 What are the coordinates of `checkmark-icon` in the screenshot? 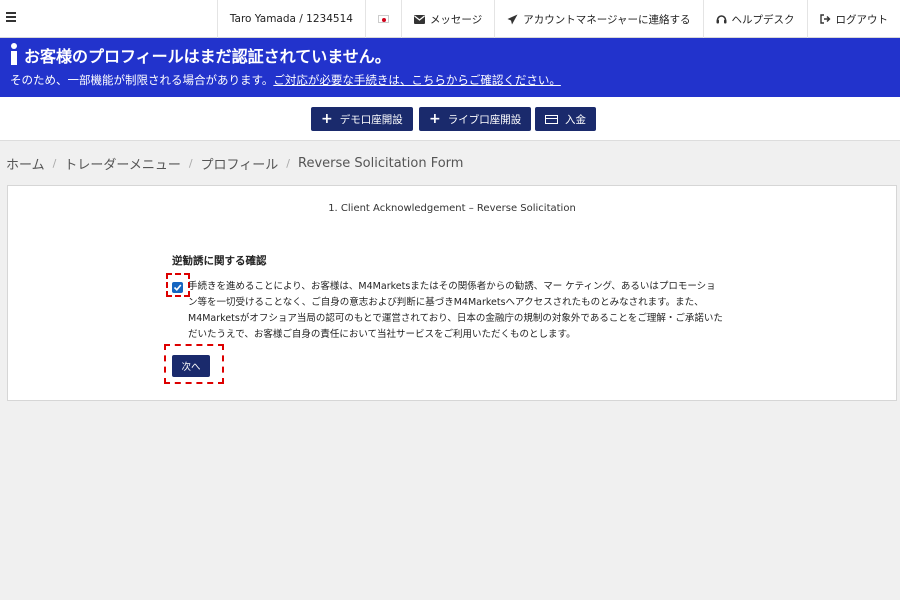 It's located at (177, 287).